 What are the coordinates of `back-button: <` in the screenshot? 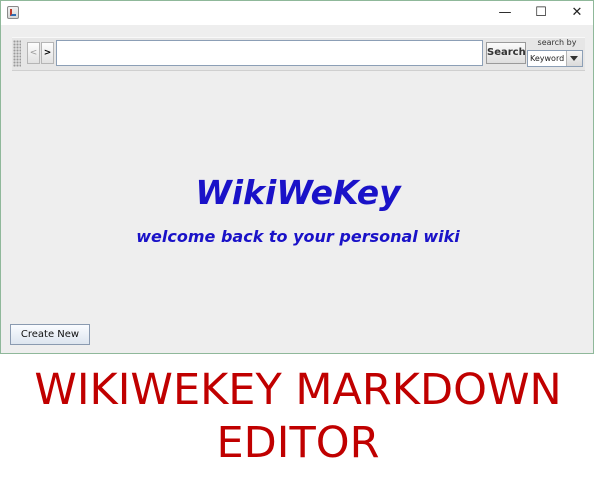 It's located at (33, 53).